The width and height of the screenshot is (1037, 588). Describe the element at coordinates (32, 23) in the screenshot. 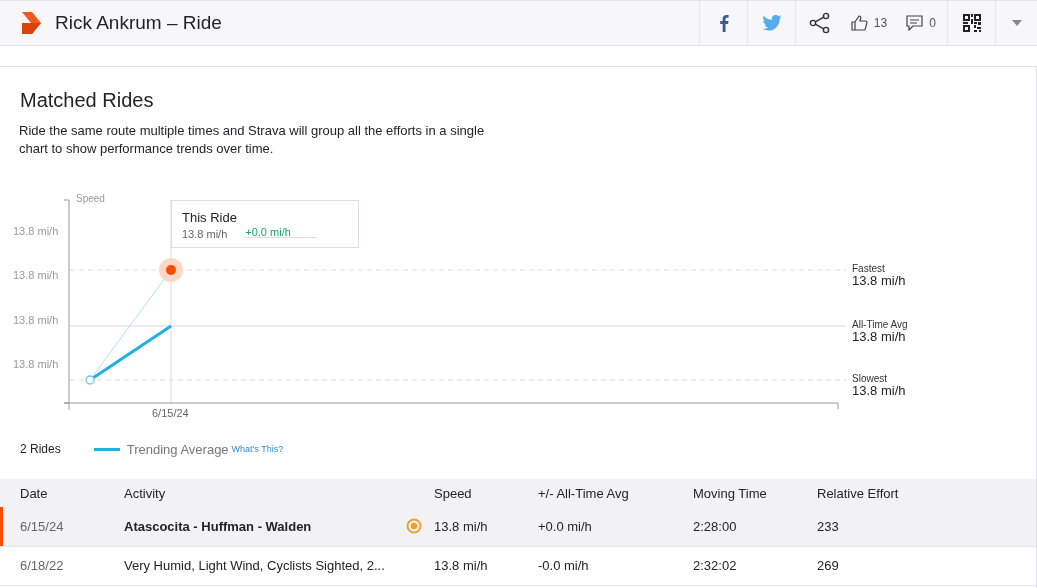

I see `chevron-logo-icon` at that location.